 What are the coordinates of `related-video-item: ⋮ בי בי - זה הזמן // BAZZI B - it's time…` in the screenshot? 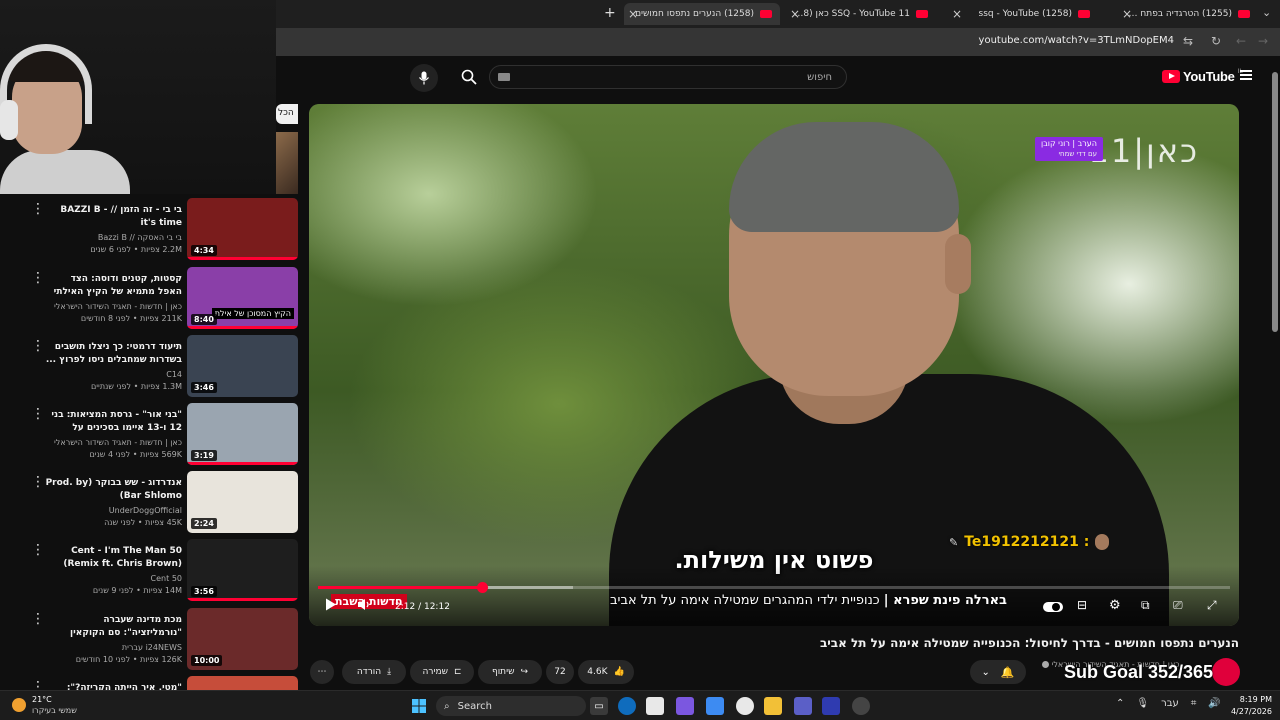 It's located at (153, 231).